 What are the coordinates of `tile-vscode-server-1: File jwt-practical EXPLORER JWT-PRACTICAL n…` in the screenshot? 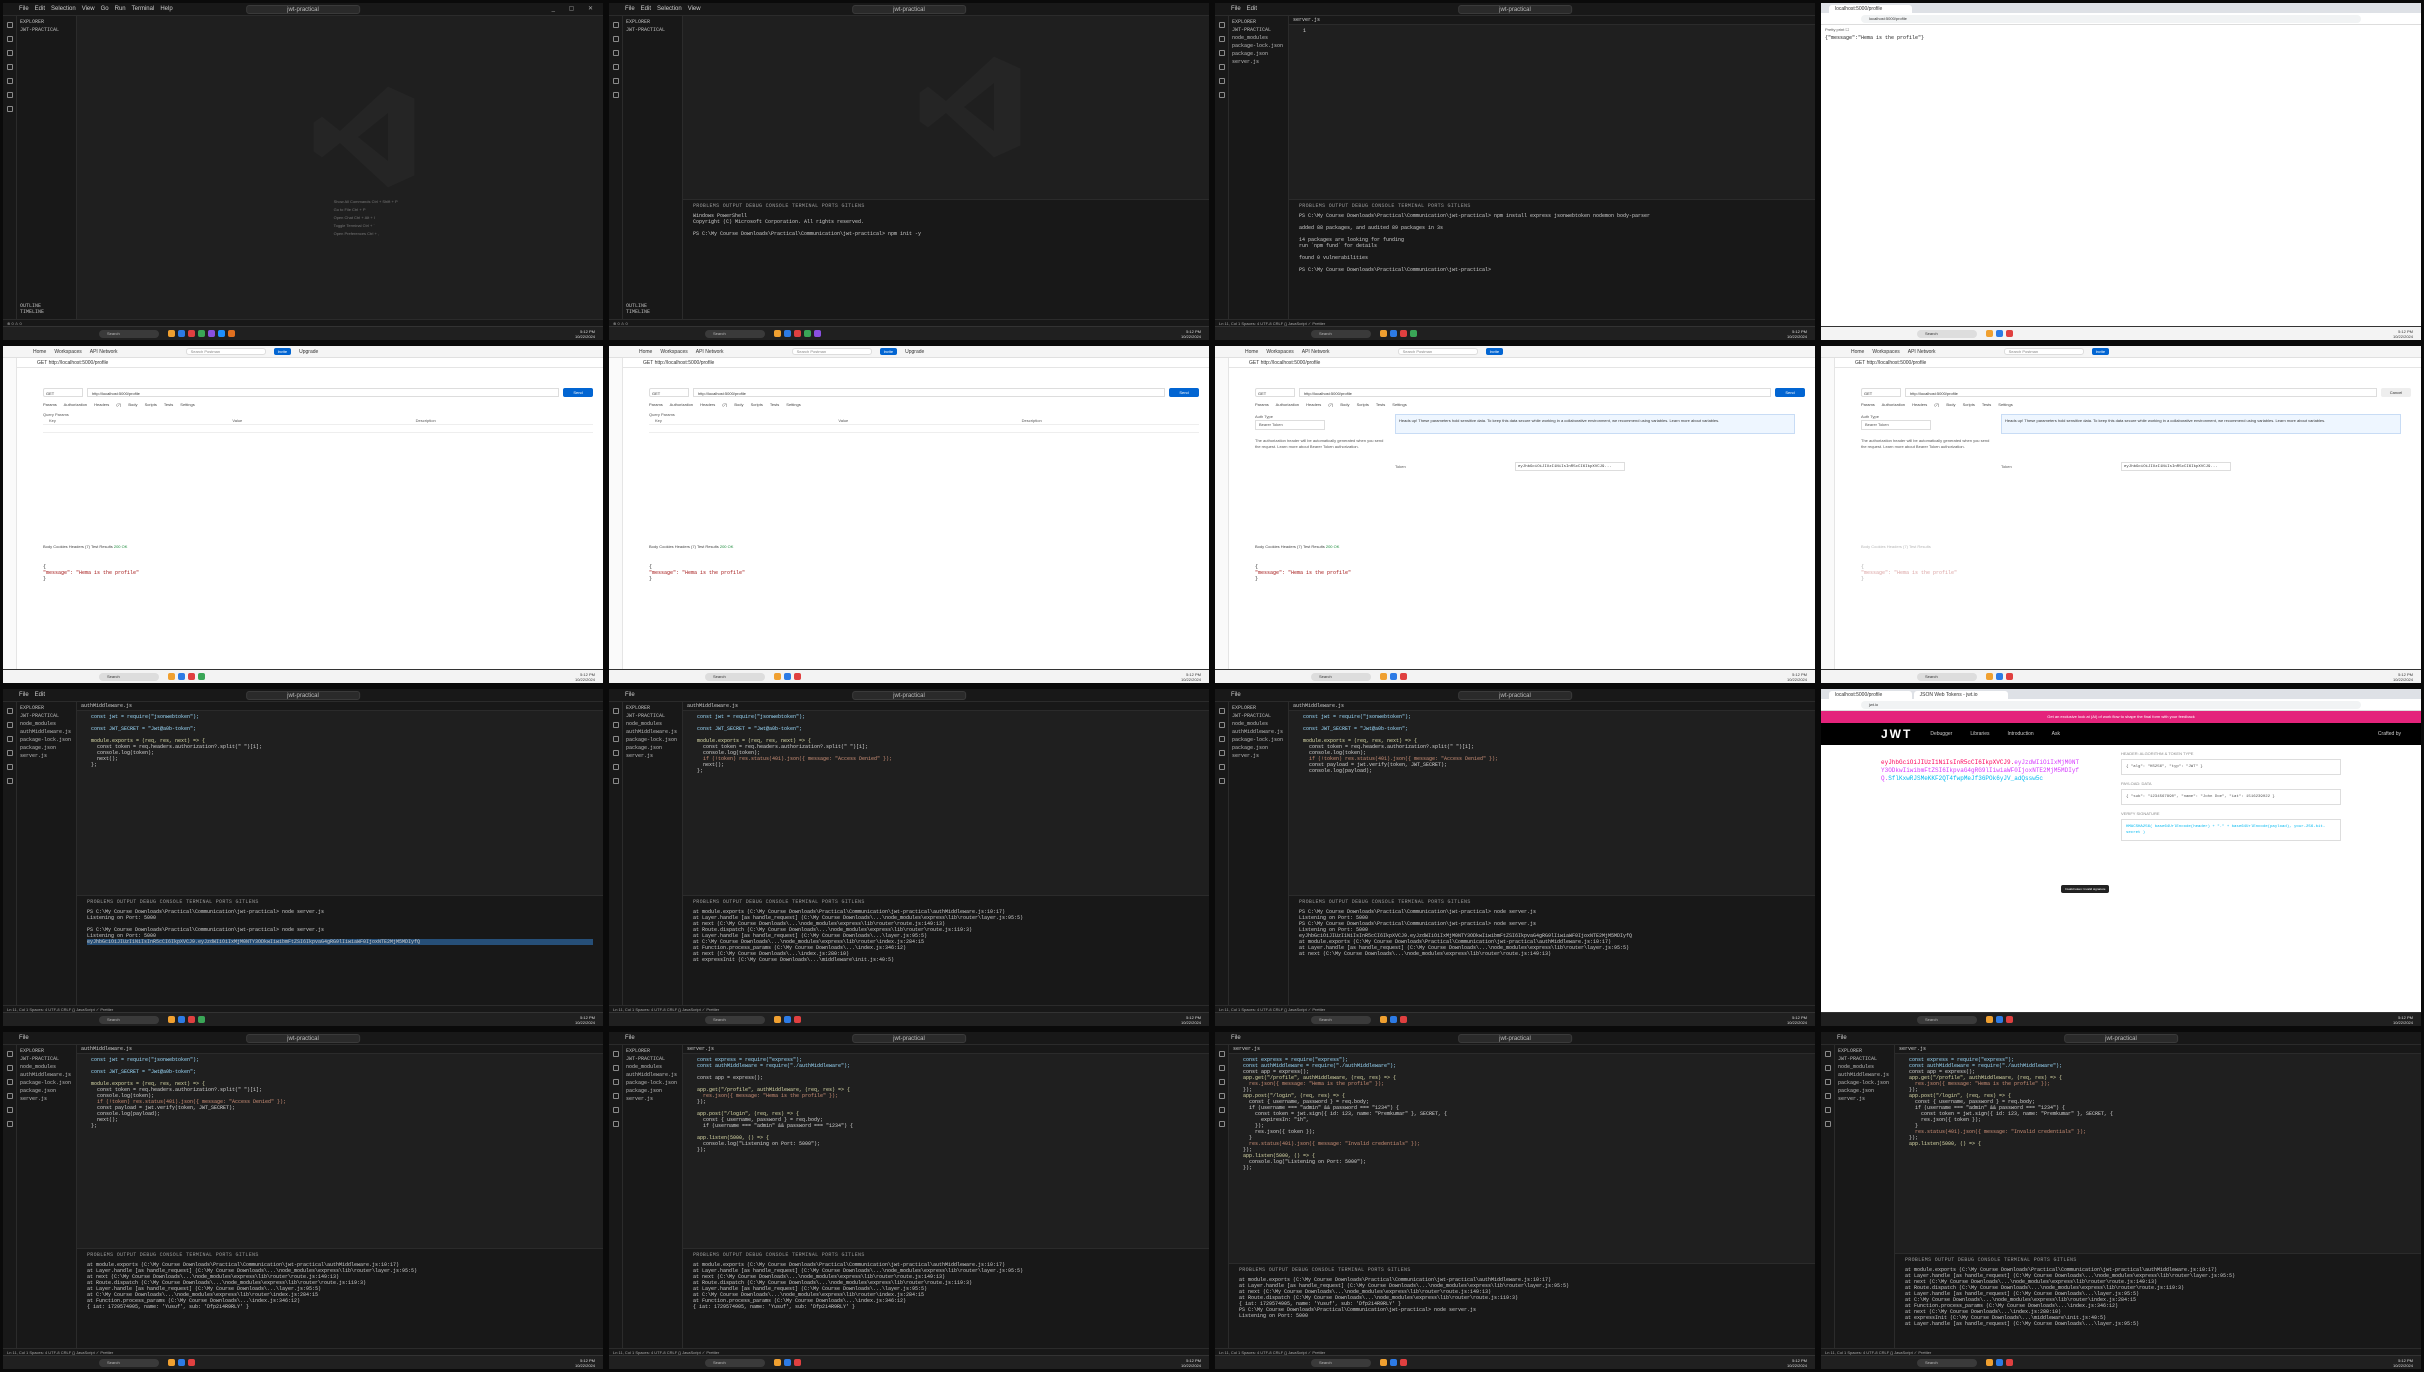 It's located at (909, 1200).